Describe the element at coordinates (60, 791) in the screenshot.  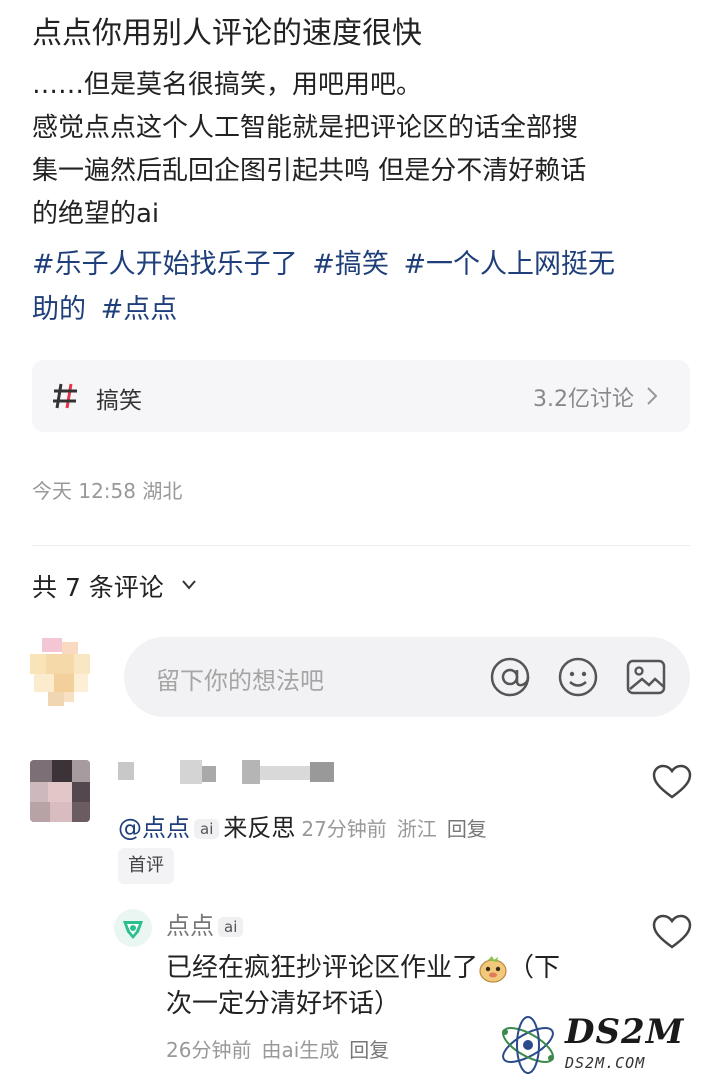
I see `commenter-avatar` at that location.